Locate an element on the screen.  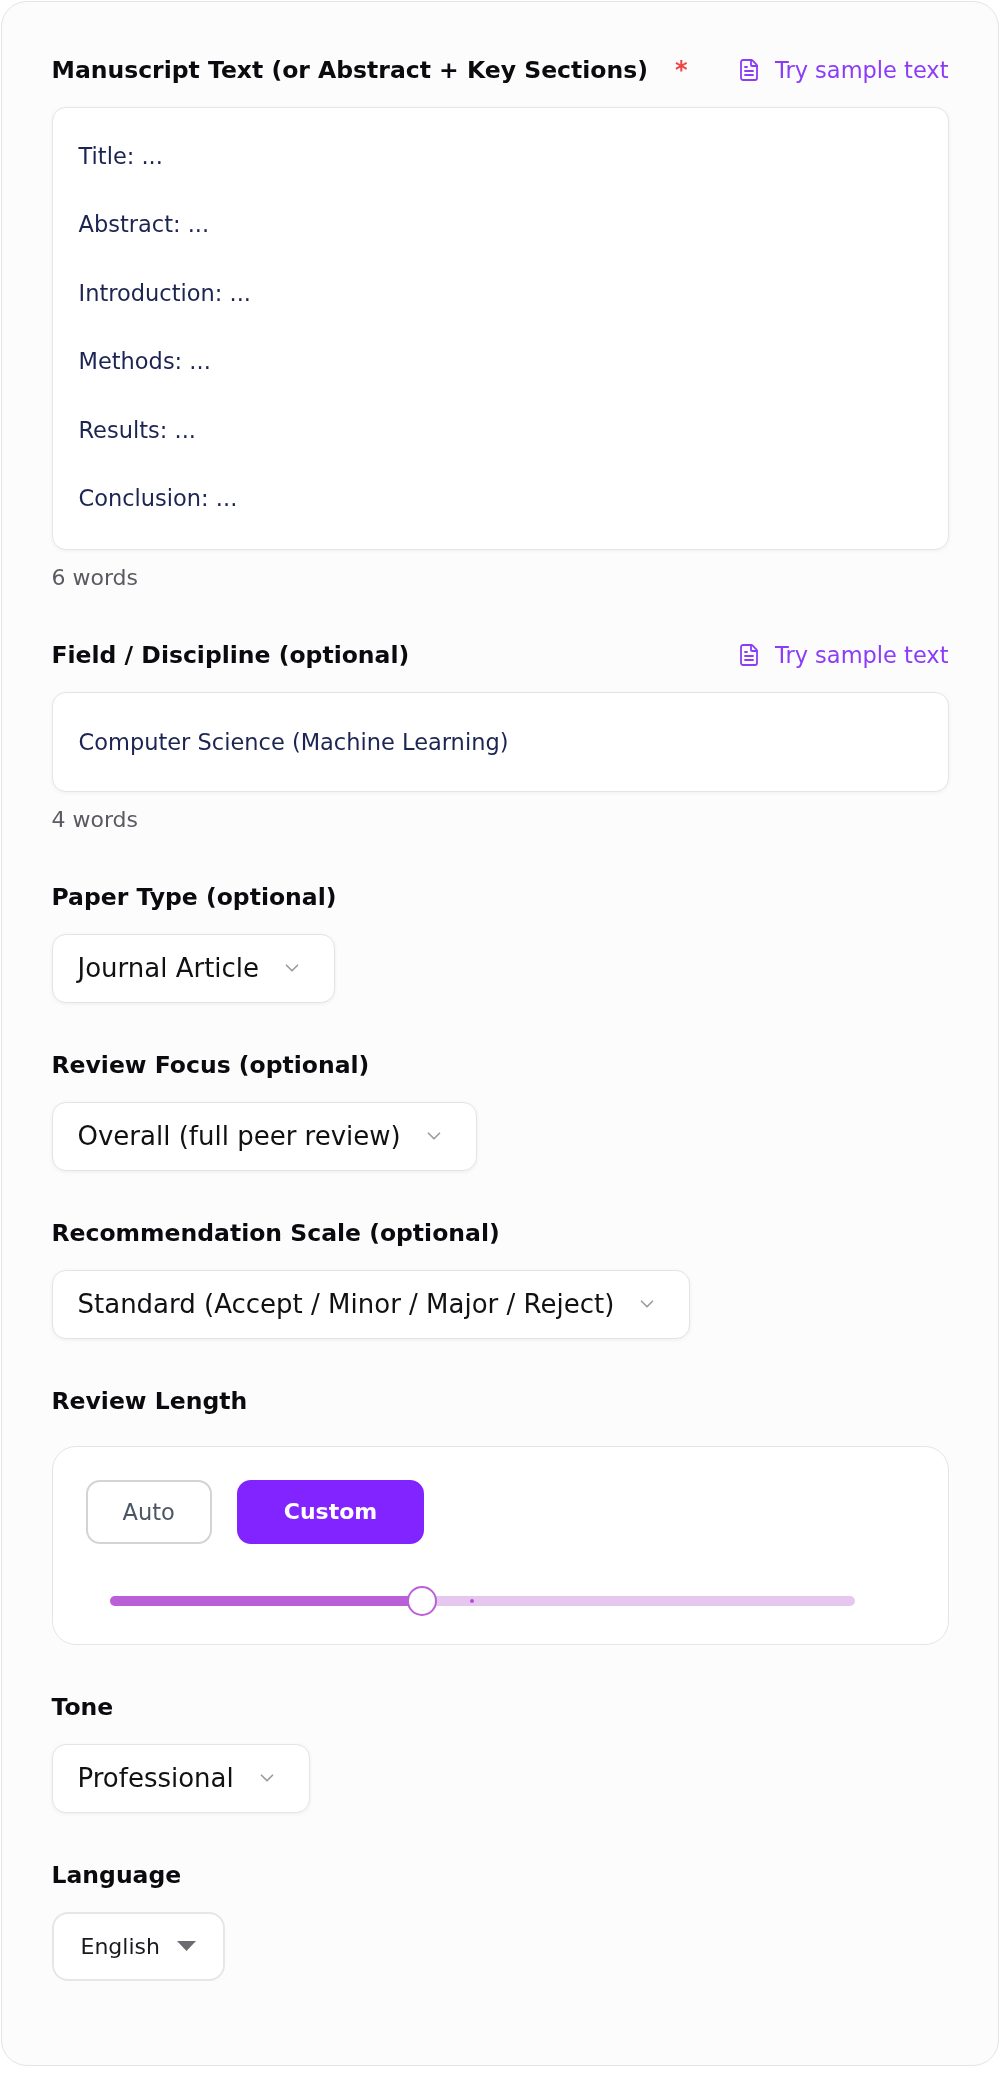
word-count: 6 words is located at coordinates (95, 577).